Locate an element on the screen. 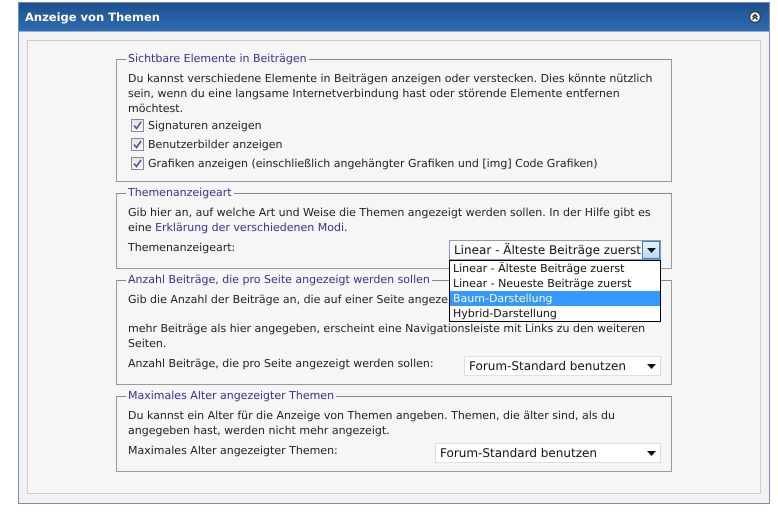 This screenshot has width=778, height=512. field-label: Maximales Alter angezeigter Themen: is located at coordinates (233, 451).